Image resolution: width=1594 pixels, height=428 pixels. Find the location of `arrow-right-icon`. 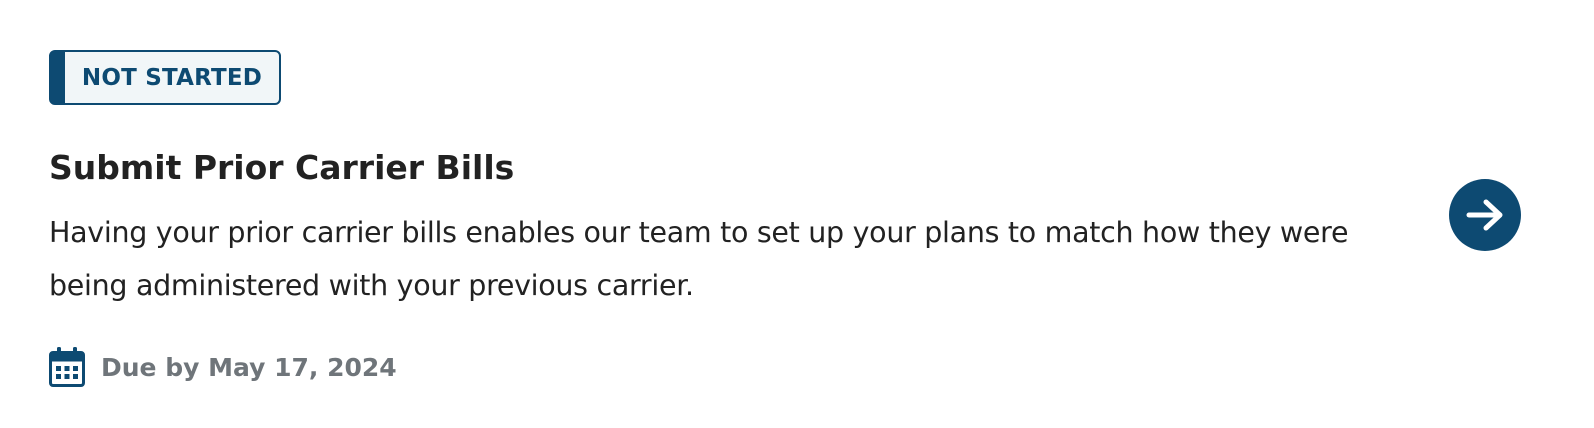

arrow-right-icon is located at coordinates (1484, 215).